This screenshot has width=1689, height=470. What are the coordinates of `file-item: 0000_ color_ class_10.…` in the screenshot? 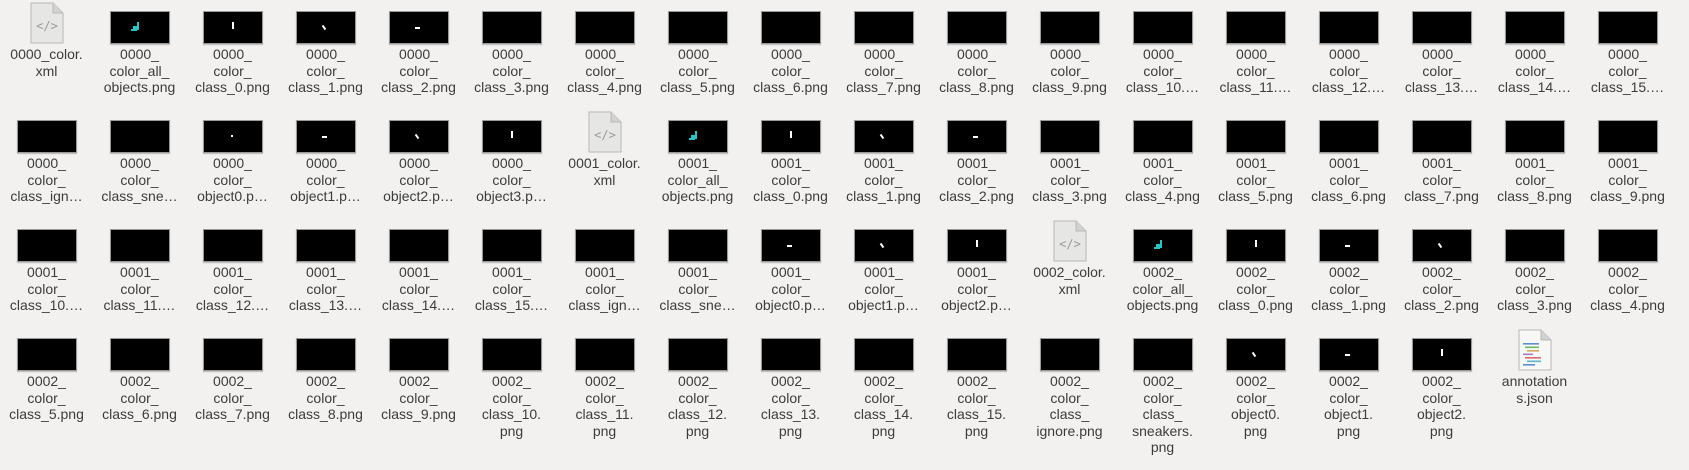 It's located at (1162, 49).